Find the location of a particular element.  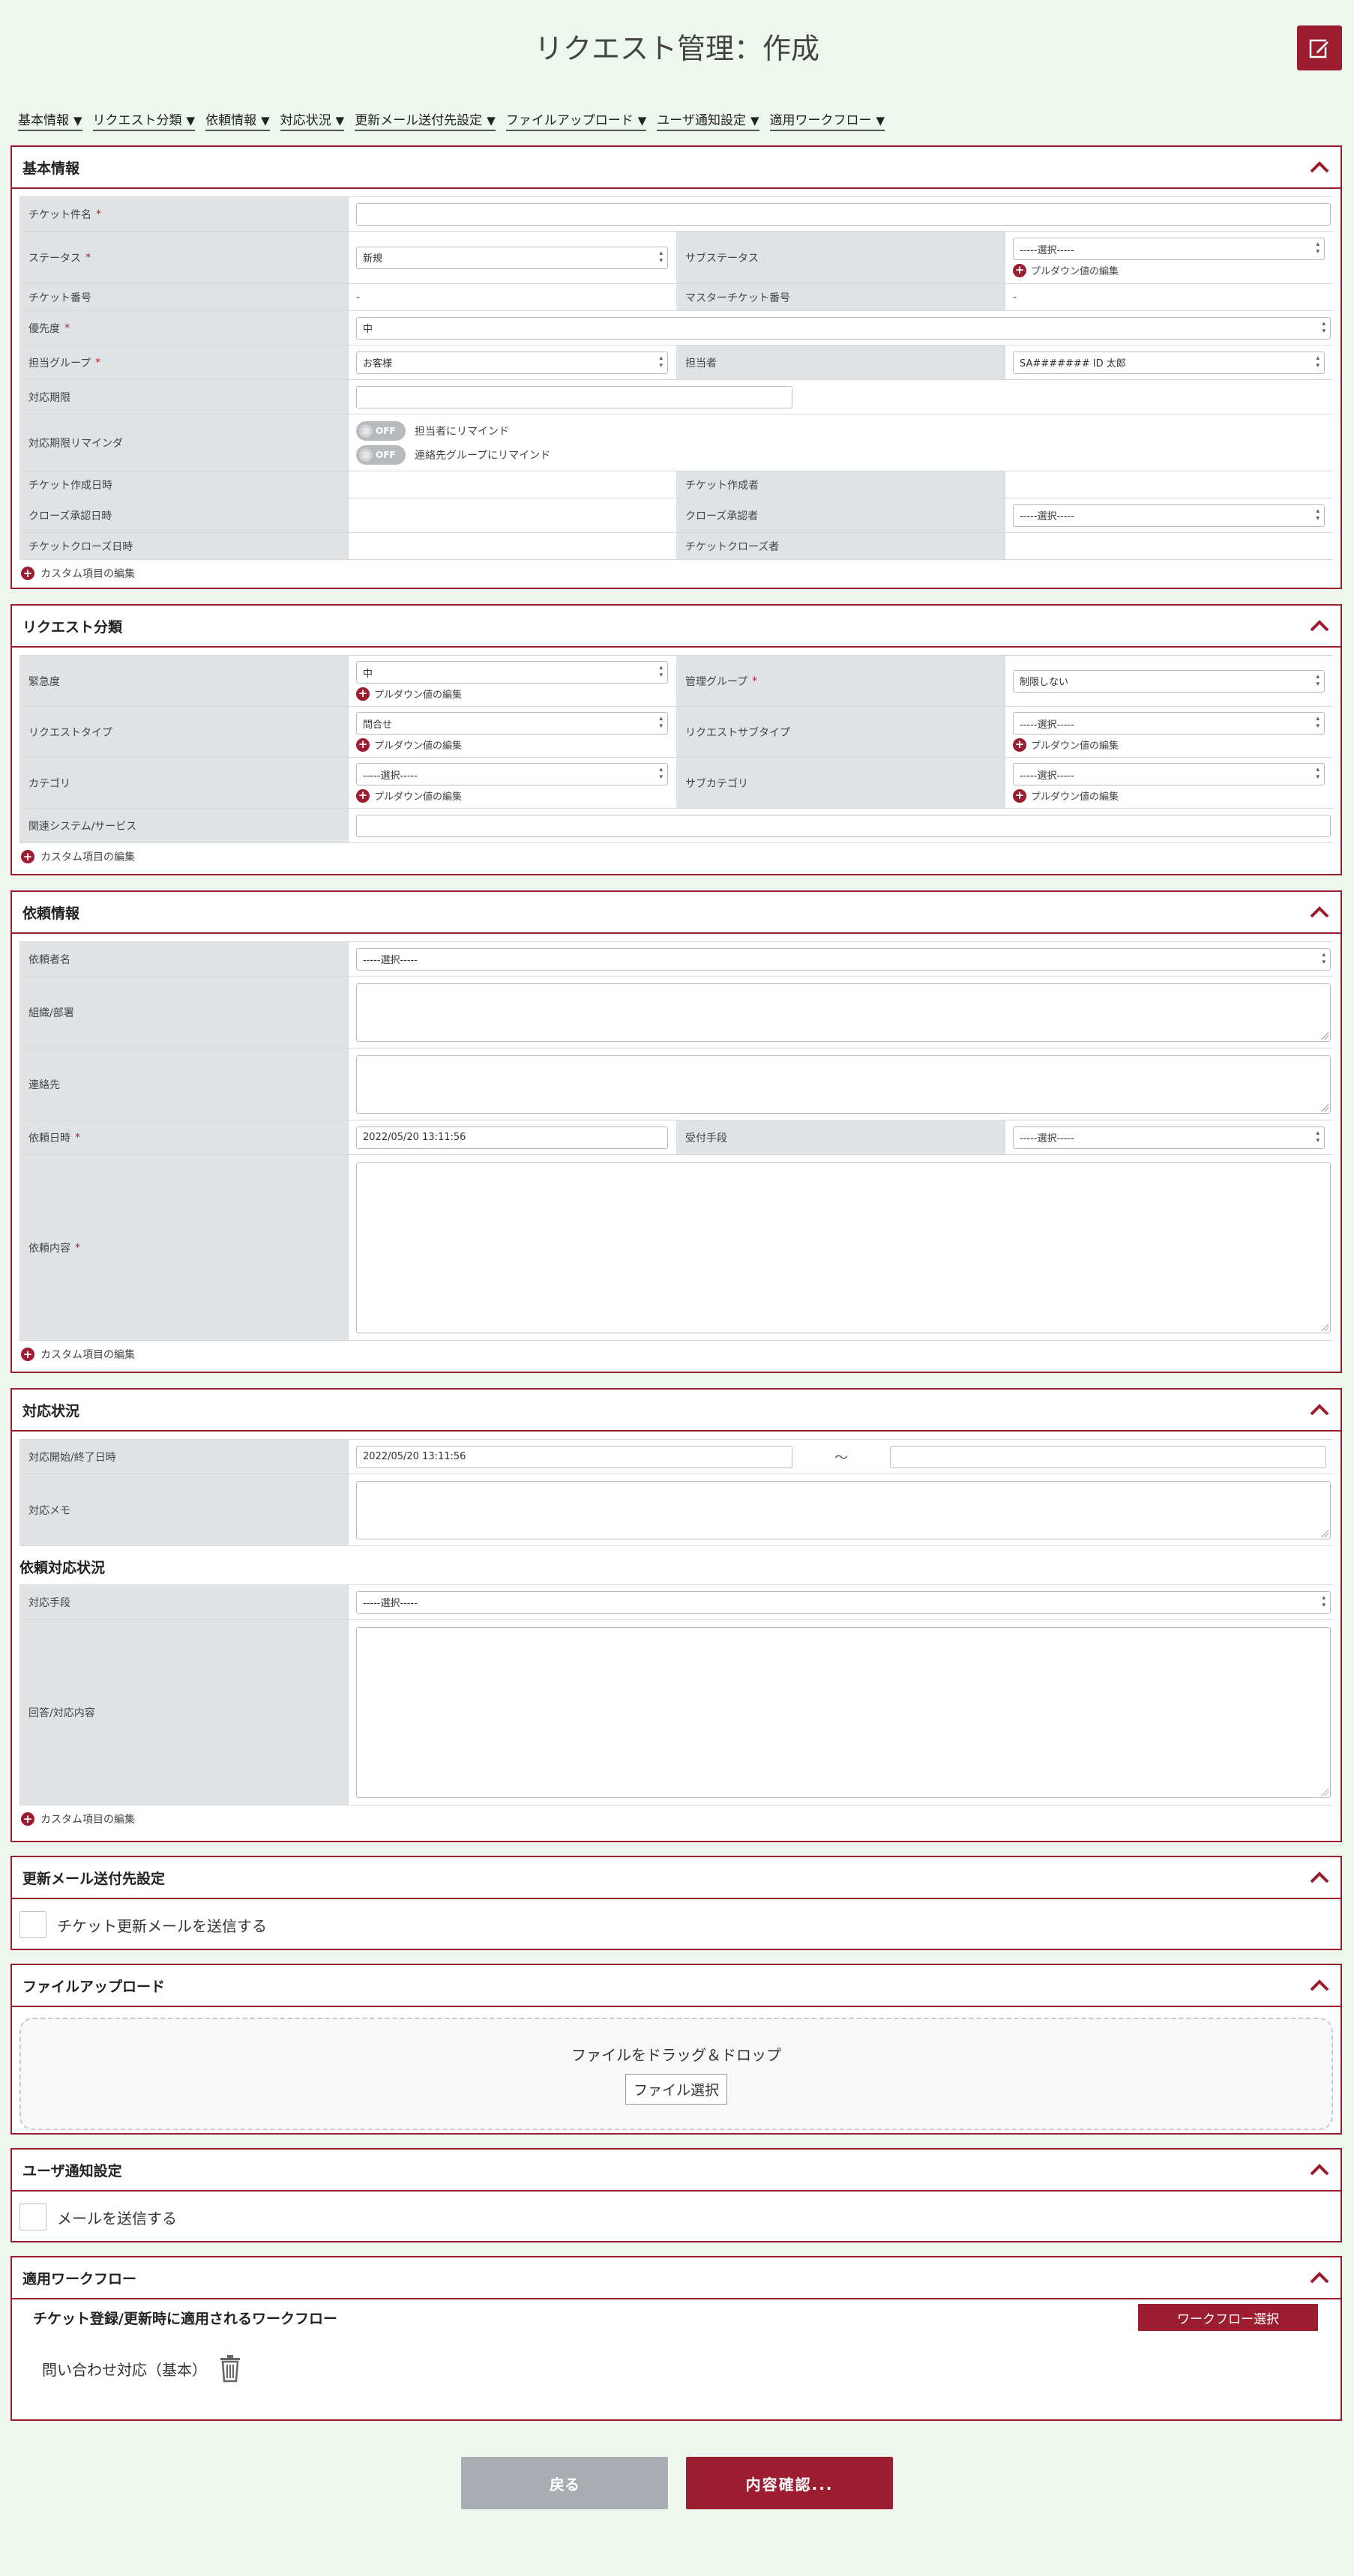

method-select: -----選択----- is located at coordinates (843, 1602).